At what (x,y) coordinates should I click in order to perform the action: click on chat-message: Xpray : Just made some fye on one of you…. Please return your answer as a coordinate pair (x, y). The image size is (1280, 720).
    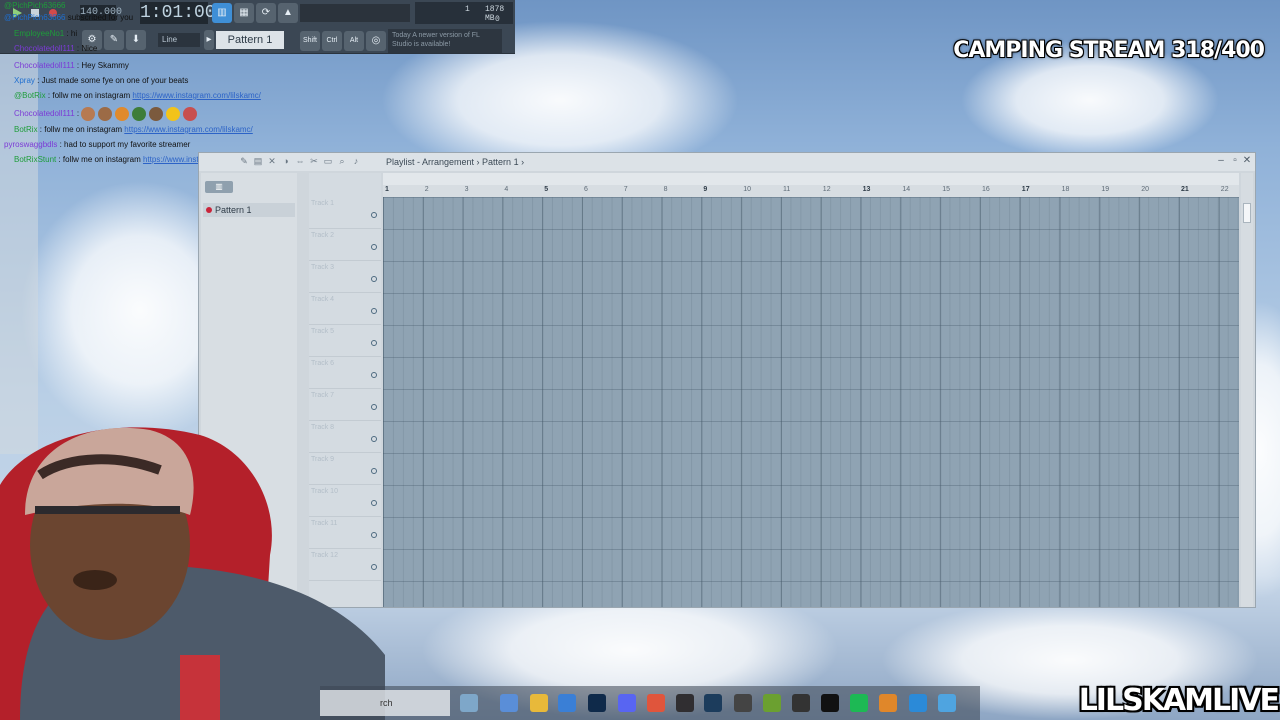
    Looking at the image, I should click on (101, 81).